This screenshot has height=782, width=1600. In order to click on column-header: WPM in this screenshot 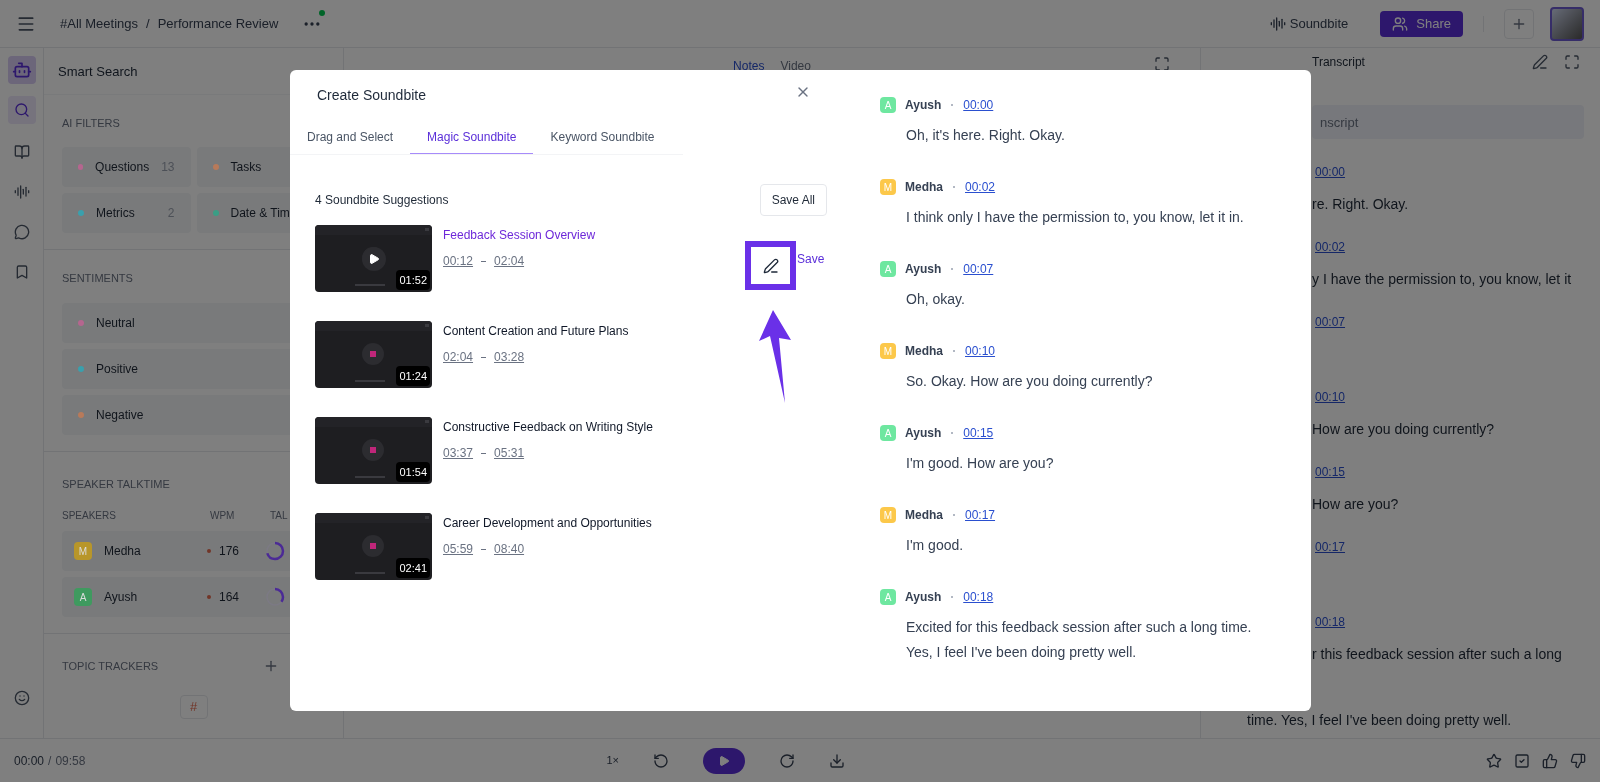, I will do `click(223, 516)`.